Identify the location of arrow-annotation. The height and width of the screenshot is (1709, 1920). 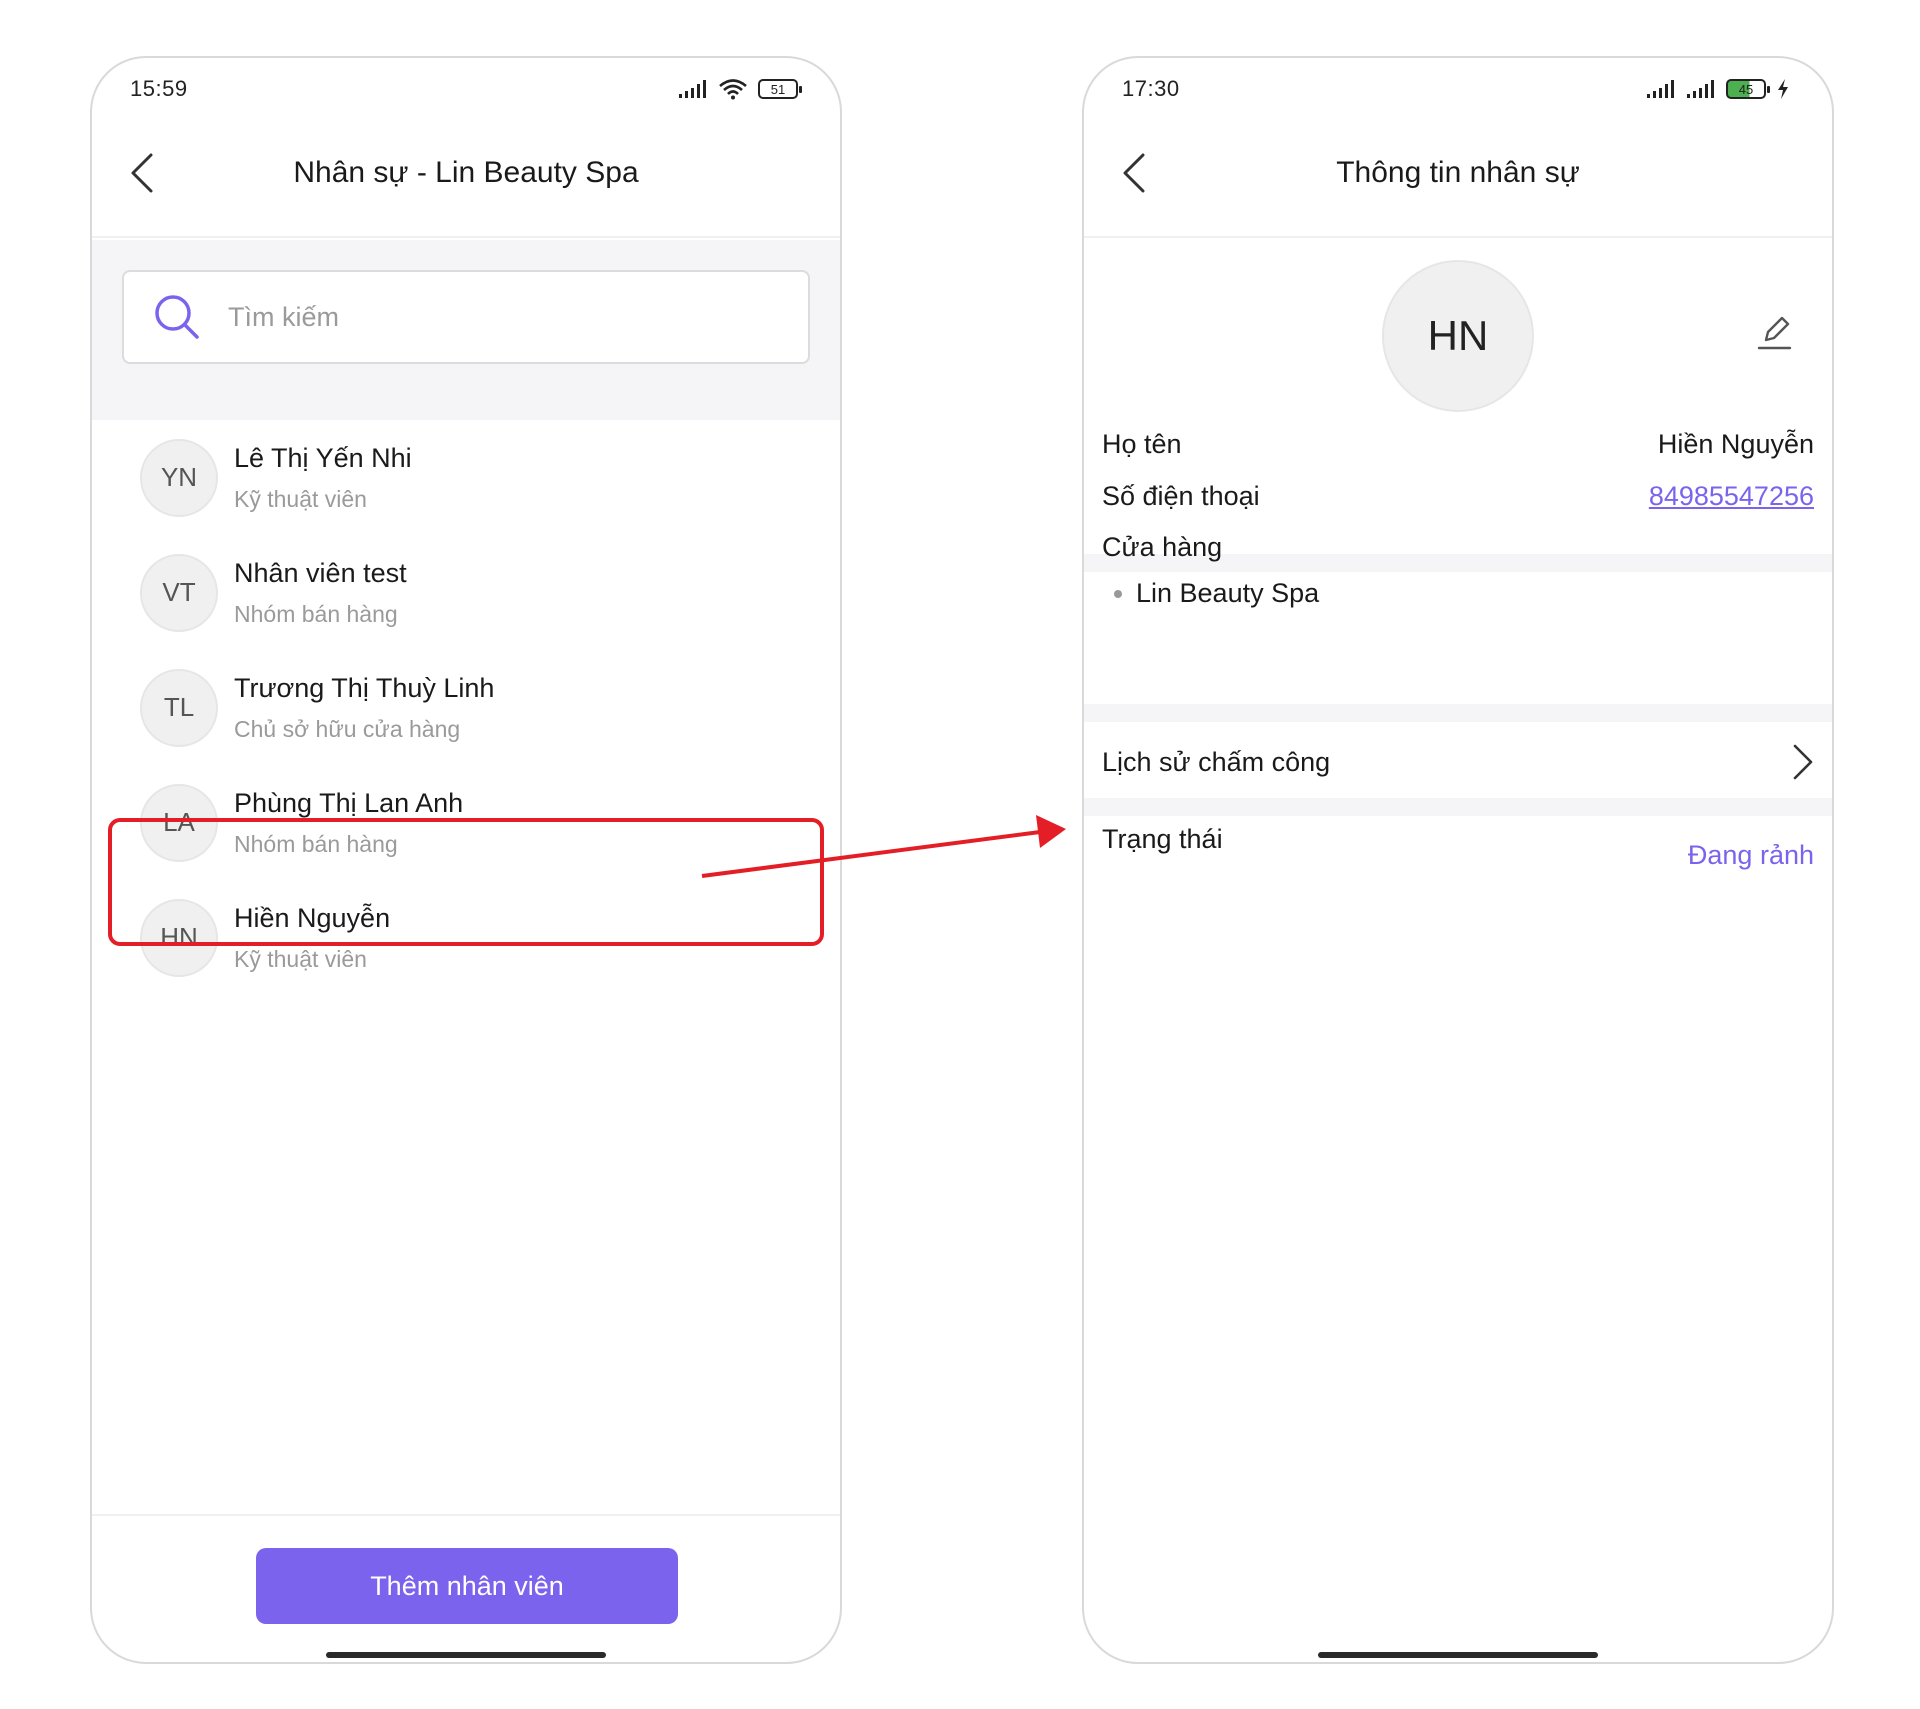
(883, 846).